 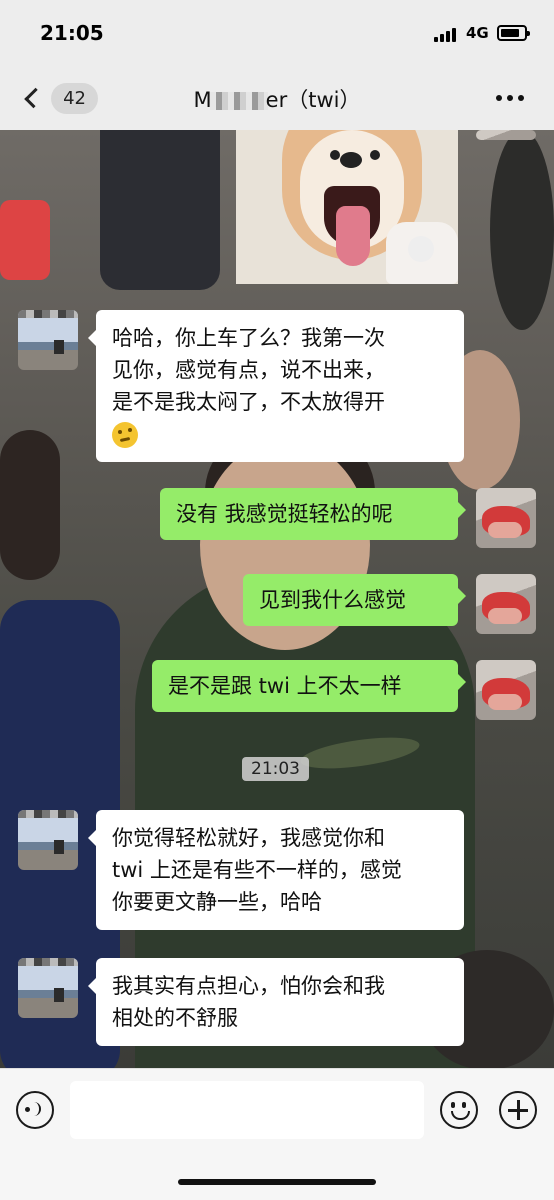 I want to click on message-input, so click(x=247, y=1110).